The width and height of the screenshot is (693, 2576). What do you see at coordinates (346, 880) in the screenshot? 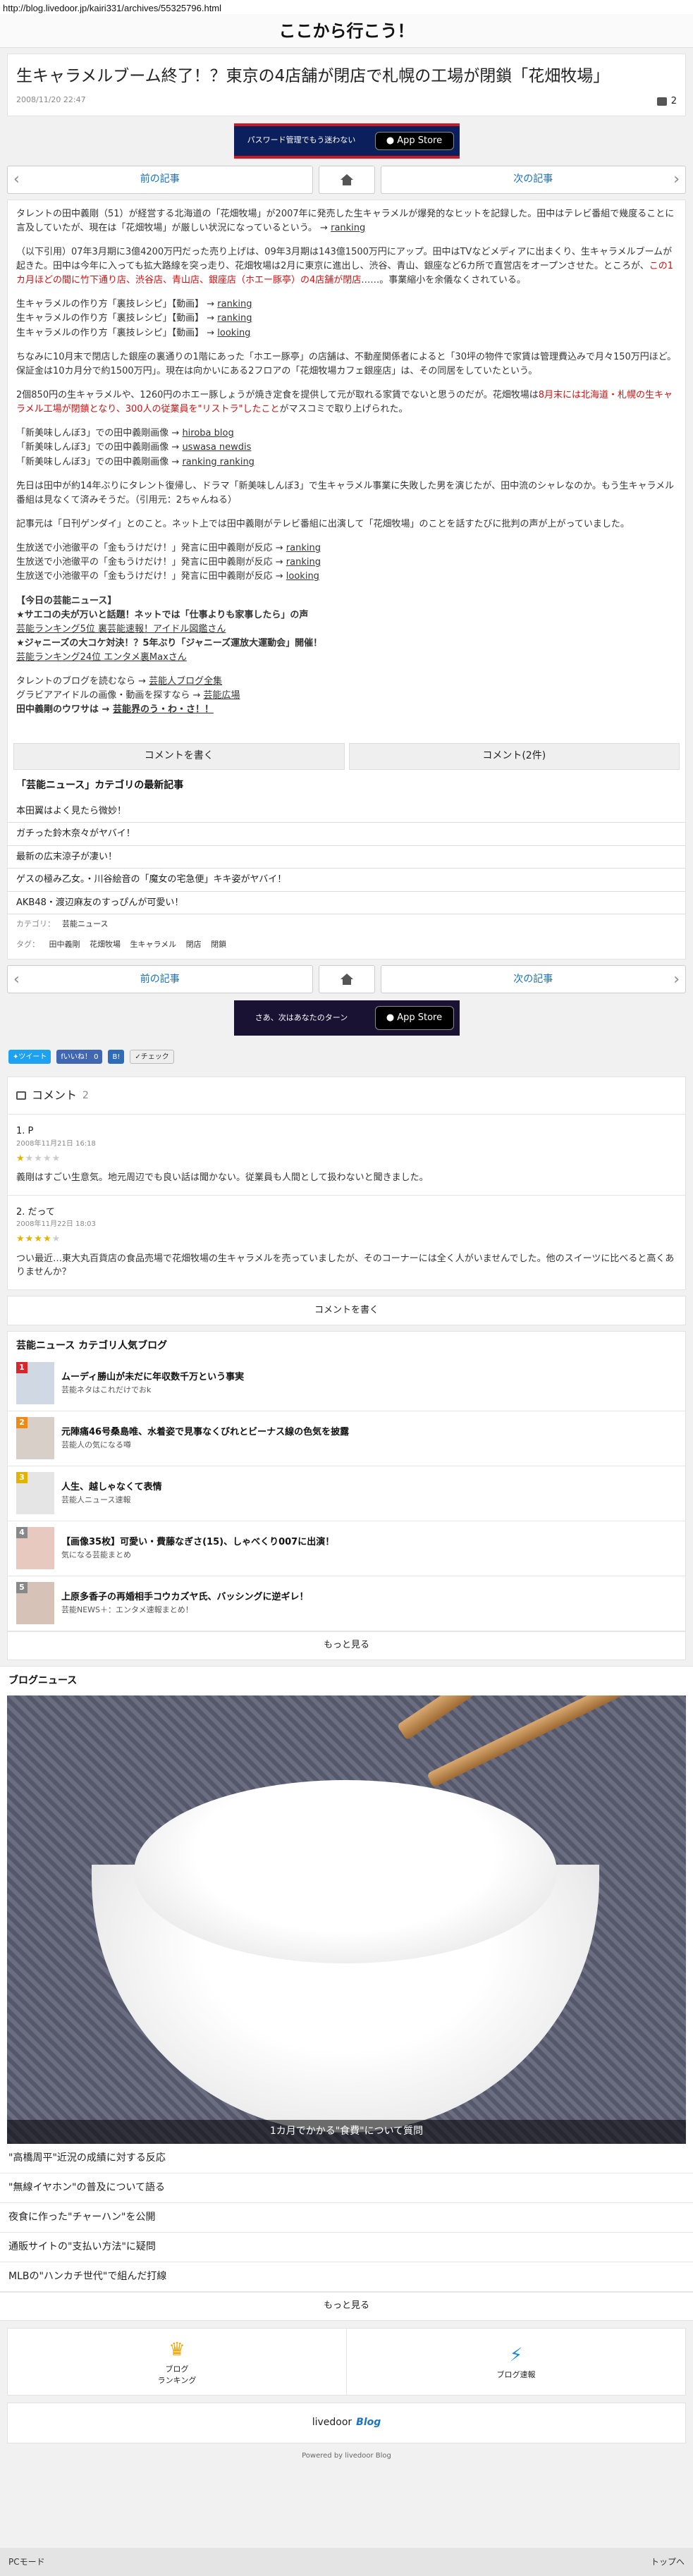
I see `list-item: ゲスの極み乙女。・川谷絵音の「魔女の宅急便」キキ姿がヤバイ！` at bounding box center [346, 880].